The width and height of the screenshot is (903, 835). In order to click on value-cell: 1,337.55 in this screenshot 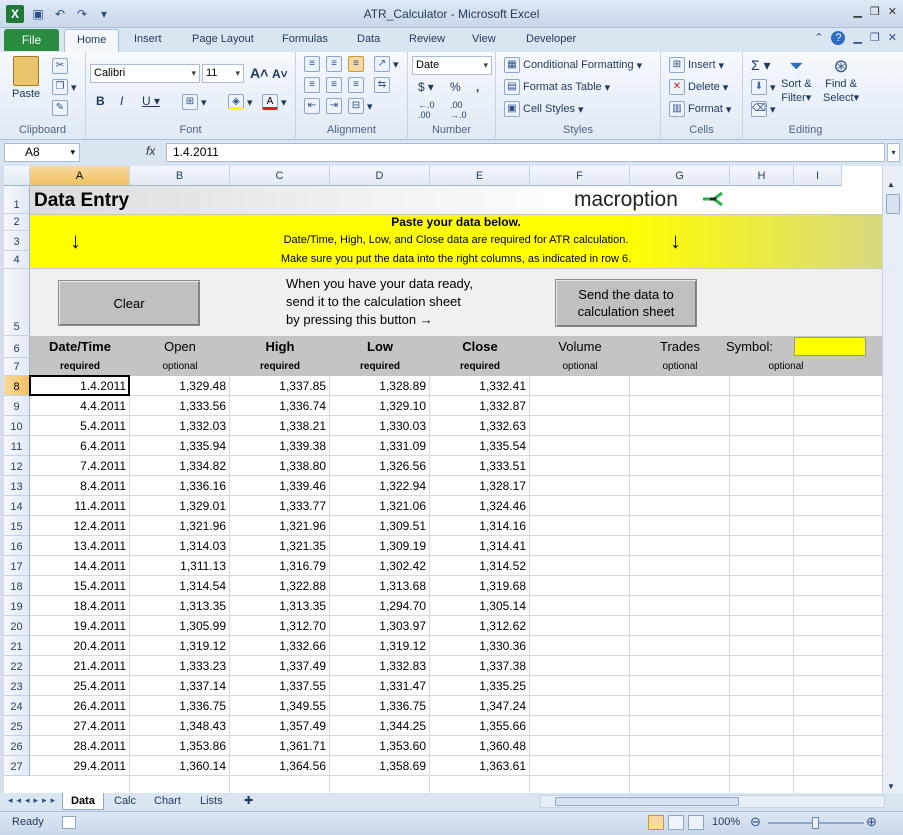, I will do `click(278, 686)`.